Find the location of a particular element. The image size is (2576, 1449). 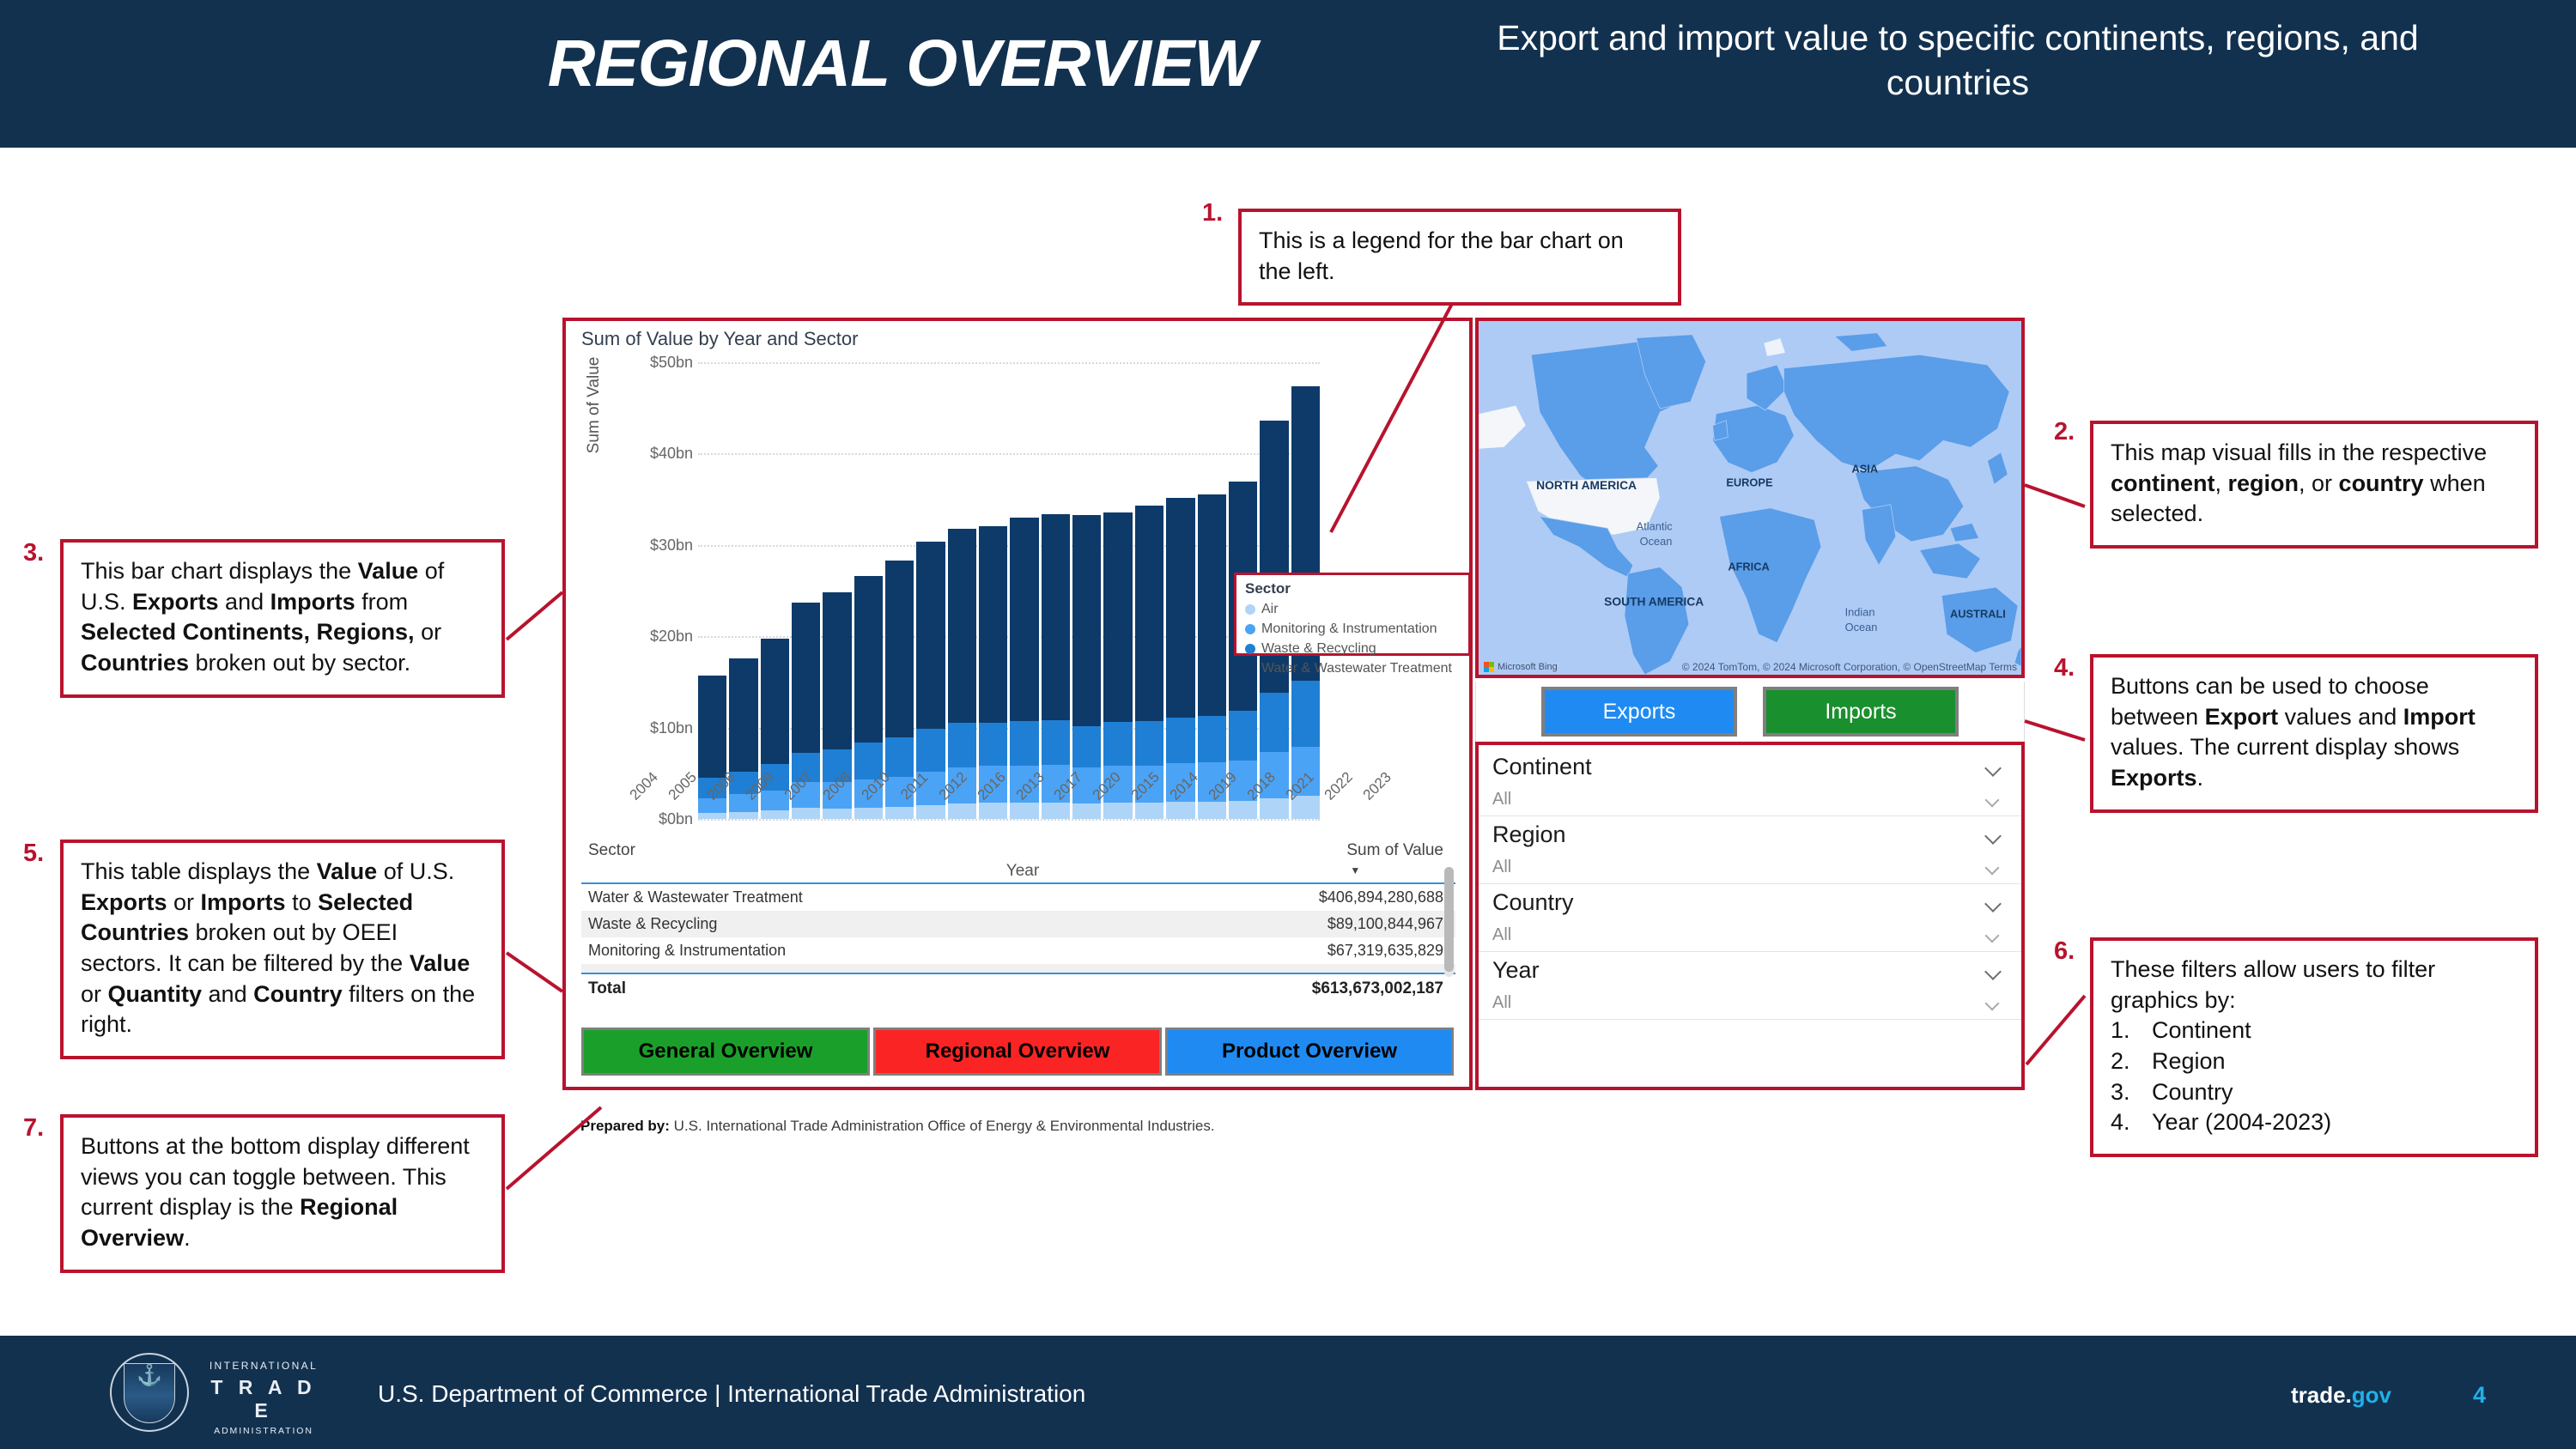

bar-2017 is located at coordinates (1056, 666).